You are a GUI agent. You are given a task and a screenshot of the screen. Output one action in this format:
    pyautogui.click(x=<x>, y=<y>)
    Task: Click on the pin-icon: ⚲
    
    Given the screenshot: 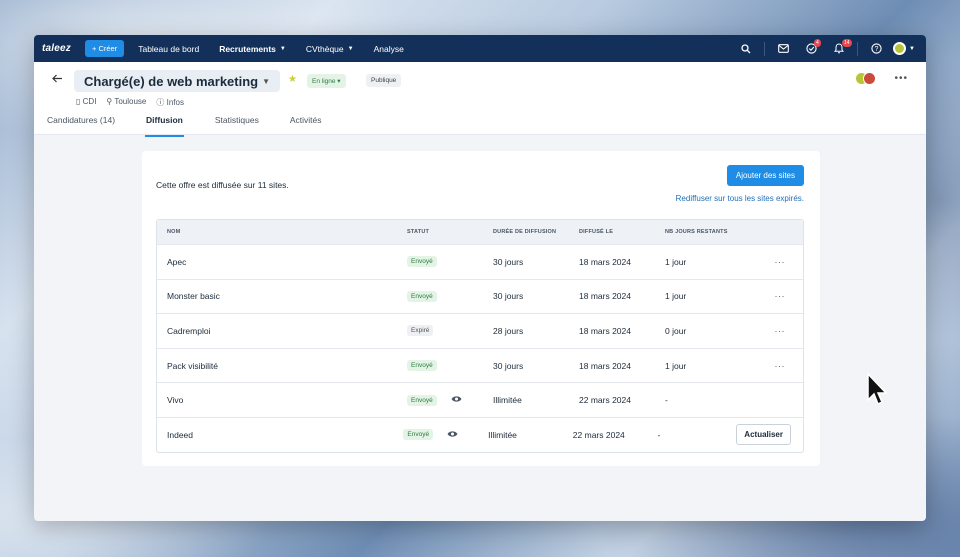 What is the action you would take?
    pyautogui.click(x=109, y=101)
    